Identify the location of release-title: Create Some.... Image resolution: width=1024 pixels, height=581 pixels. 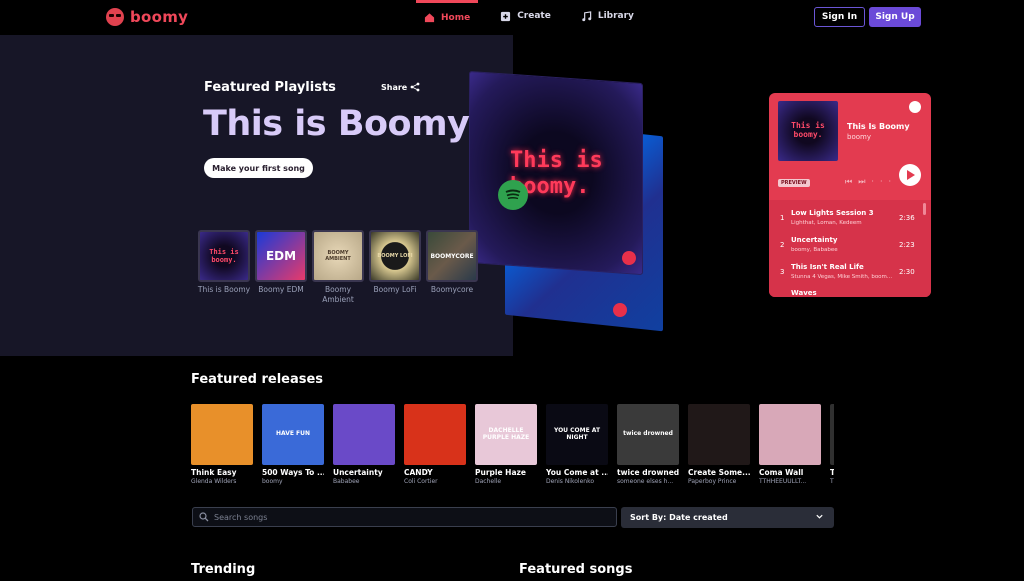
(719, 472).